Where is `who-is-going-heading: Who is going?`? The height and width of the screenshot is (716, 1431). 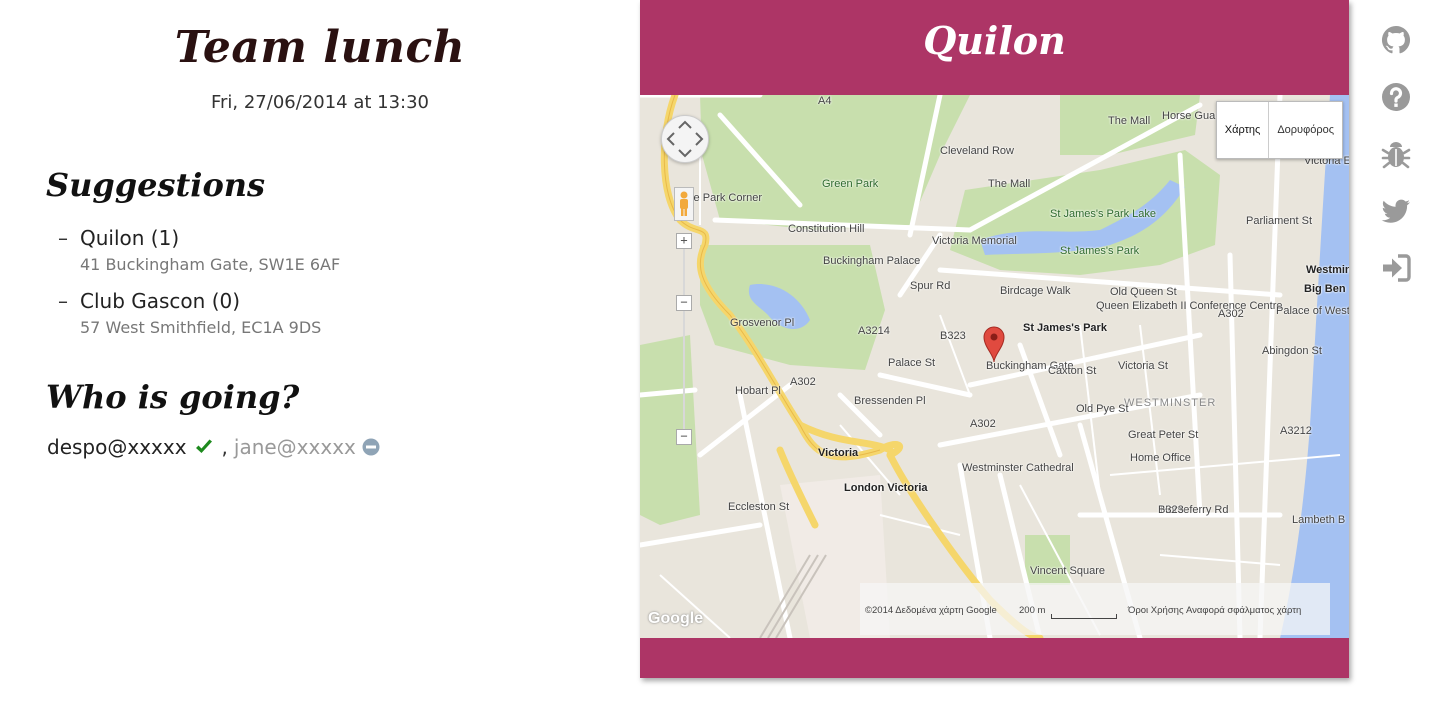 who-is-going-heading: Who is going? is located at coordinates (173, 397).